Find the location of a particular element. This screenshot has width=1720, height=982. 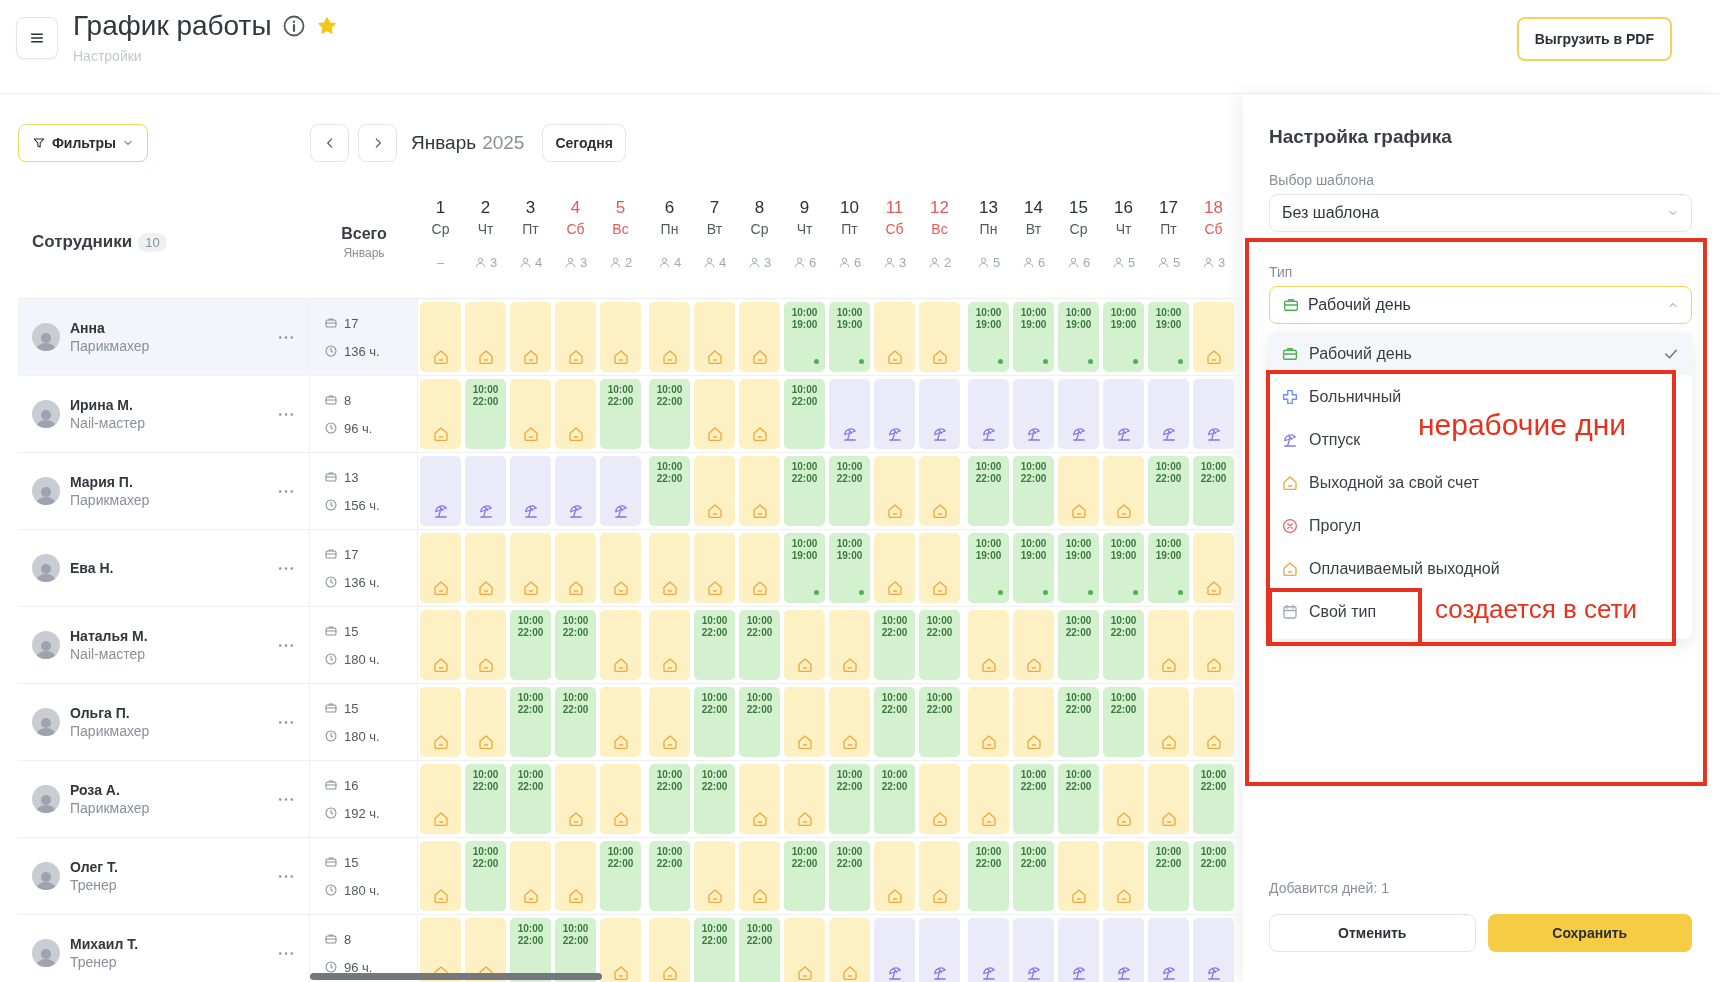

type-option: Прогул is located at coordinates (1321, 525).